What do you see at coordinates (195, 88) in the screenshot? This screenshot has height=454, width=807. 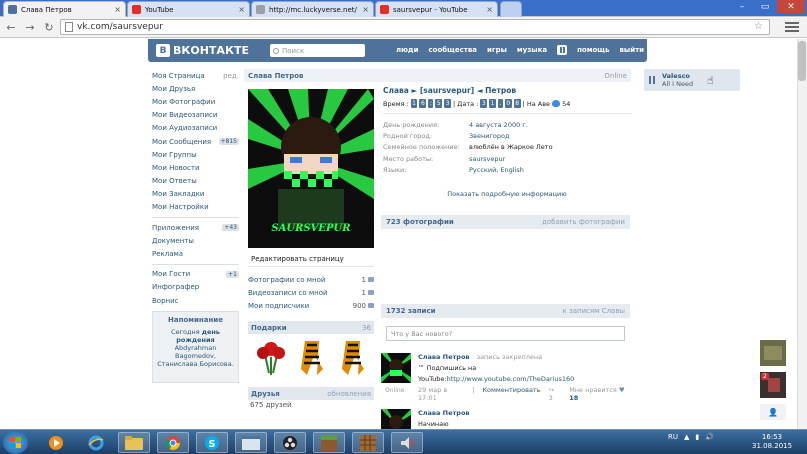 I see `sidebar-item-friends: Мои Друзья` at bounding box center [195, 88].